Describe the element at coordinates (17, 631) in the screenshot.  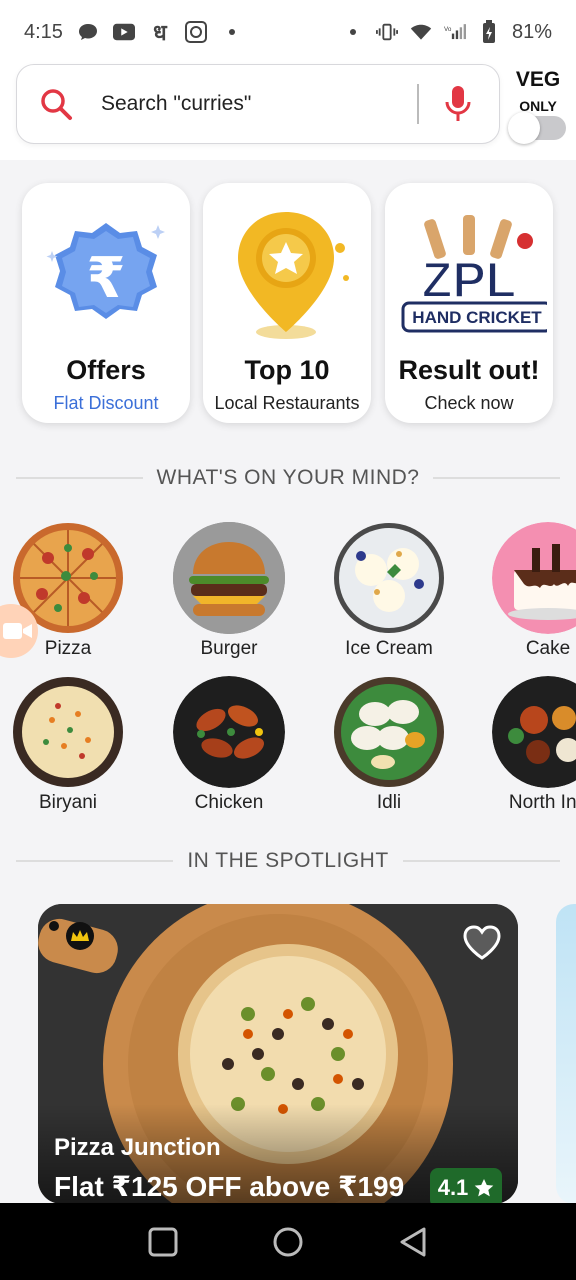
I see `video-camera-icon` at that location.